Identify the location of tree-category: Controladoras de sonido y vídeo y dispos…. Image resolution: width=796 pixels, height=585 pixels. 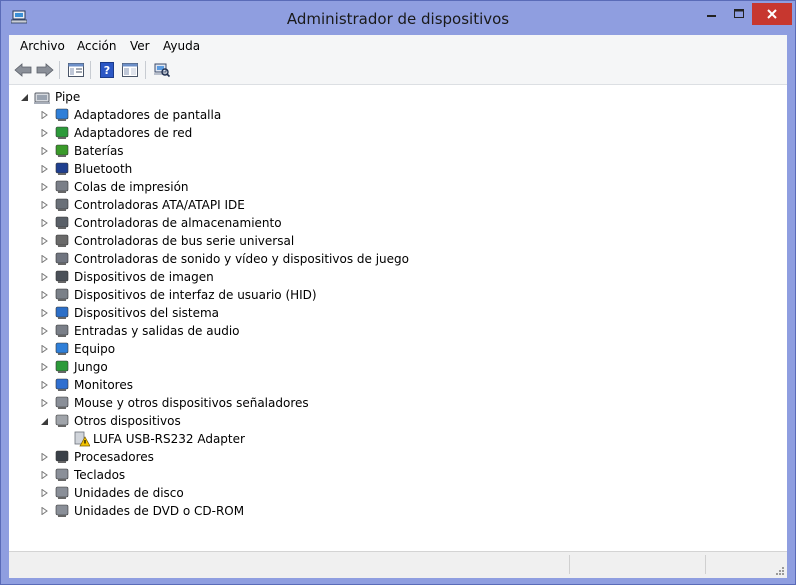
(209, 259).